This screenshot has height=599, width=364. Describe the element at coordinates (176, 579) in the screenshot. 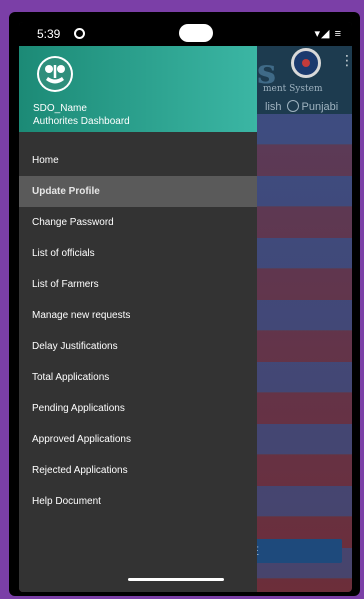

I see `home-indicator` at that location.